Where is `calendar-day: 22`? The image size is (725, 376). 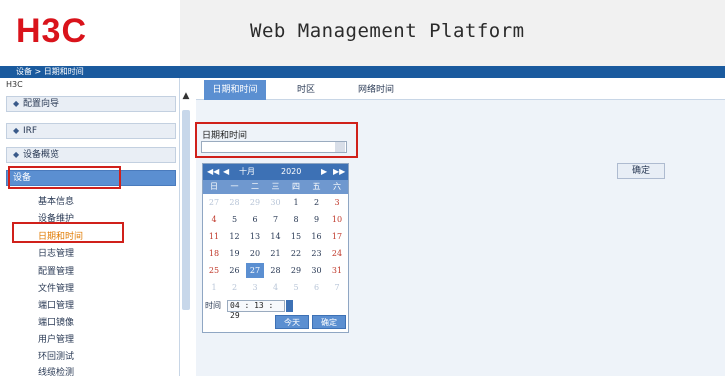
calendar-day: 22 is located at coordinates (296, 253).